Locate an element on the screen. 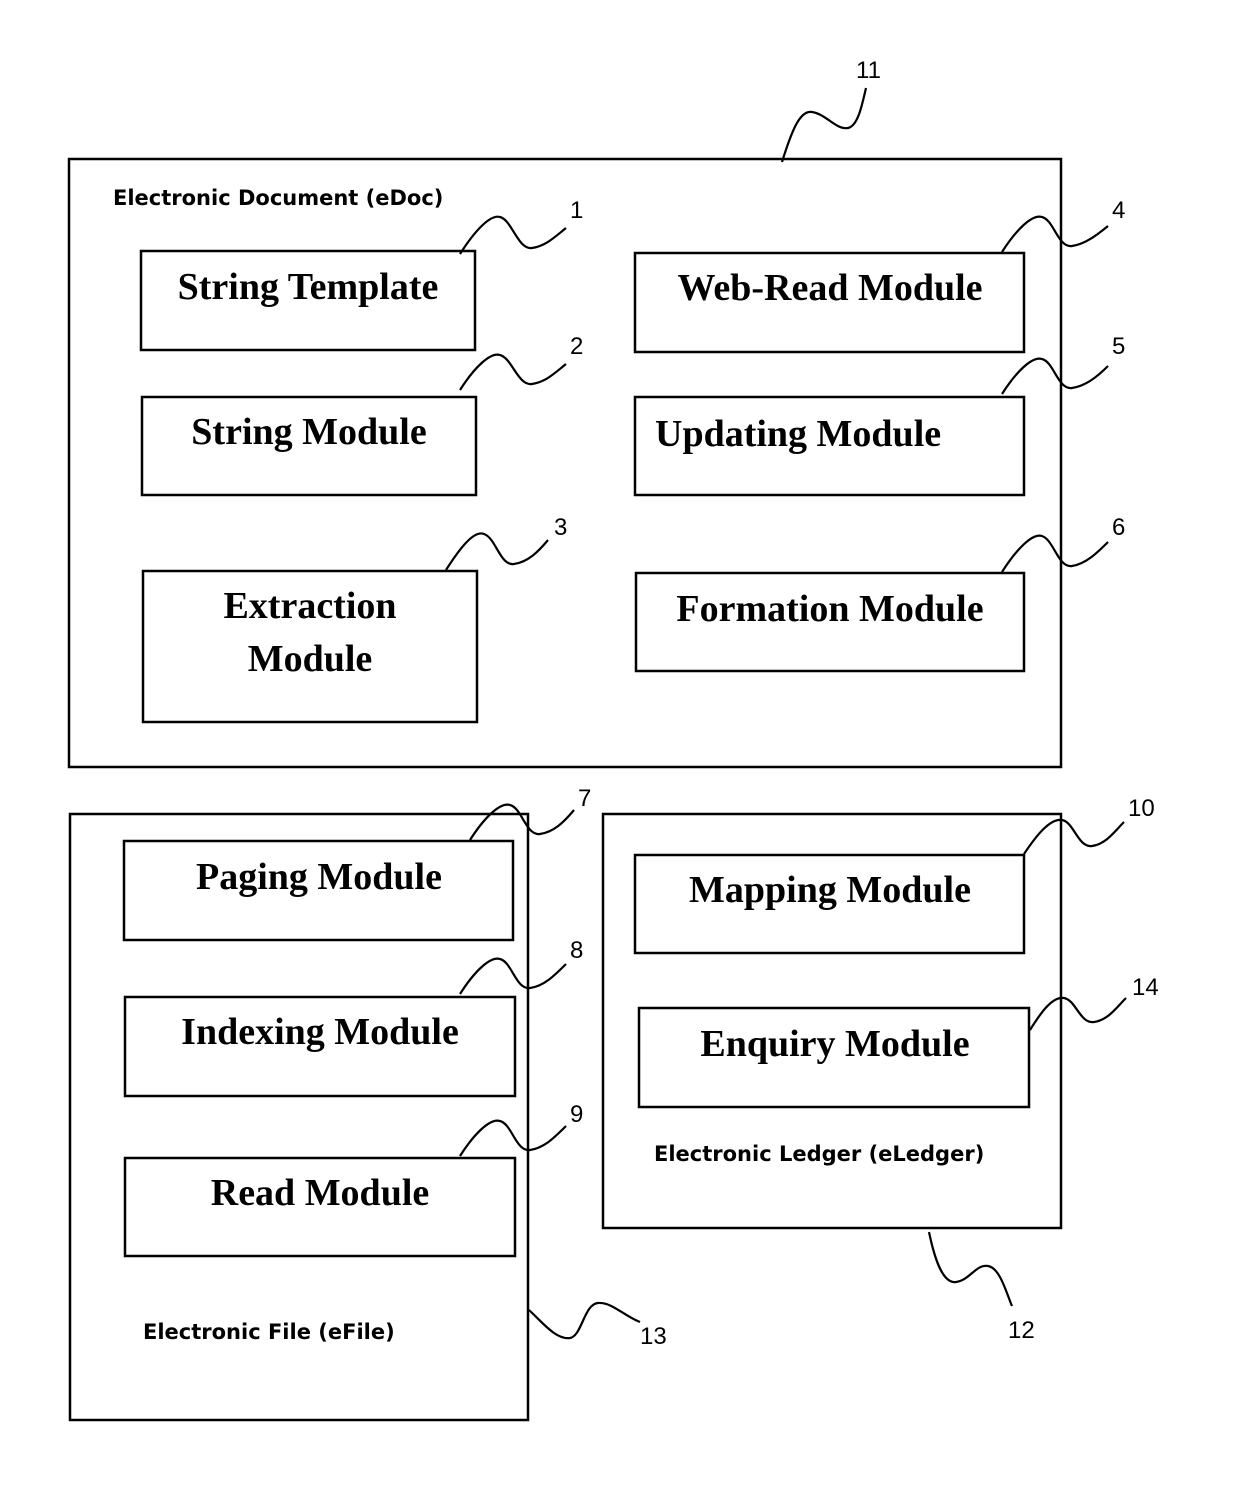 The width and height of the screenshot is (1240, 1512). paging-module-ref-number: 7 is located at coordinates (584, 798).